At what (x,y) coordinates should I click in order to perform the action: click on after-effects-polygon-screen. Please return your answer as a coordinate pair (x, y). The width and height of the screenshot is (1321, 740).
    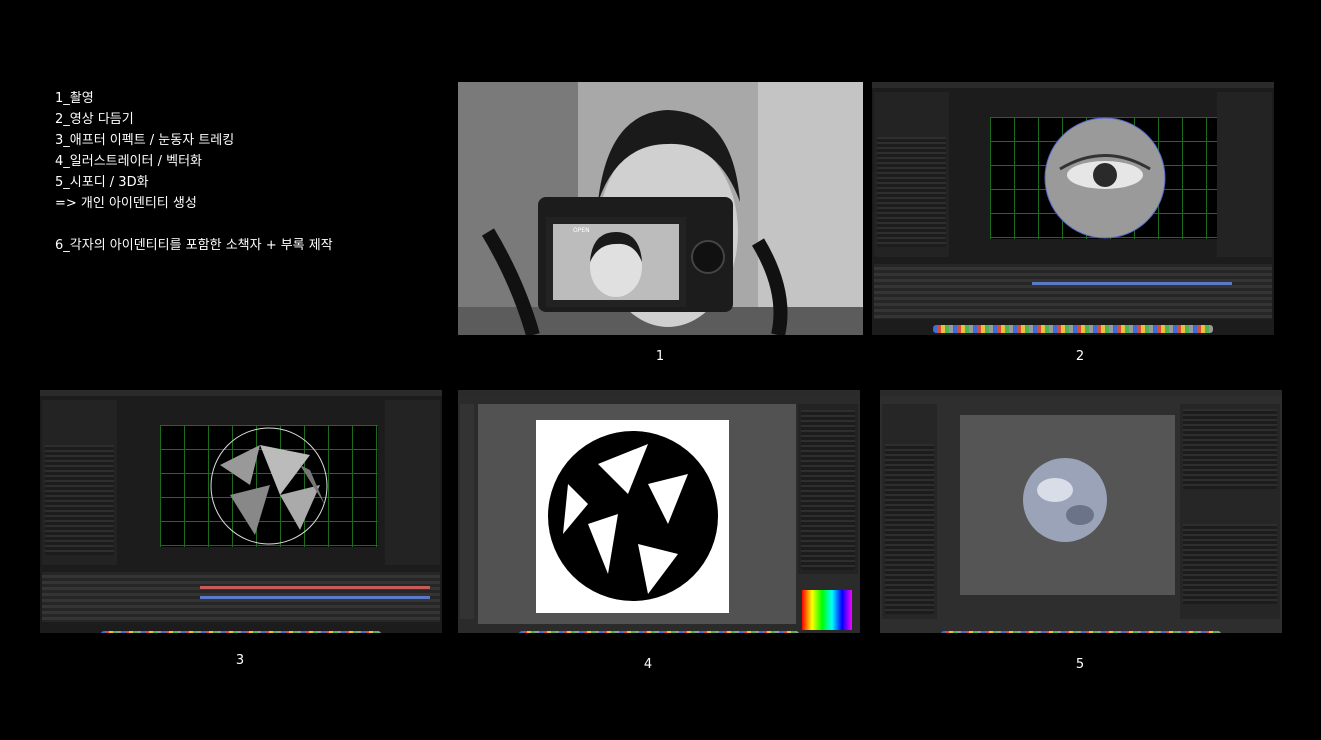
    Looking at the image, I should click on (241, 511).